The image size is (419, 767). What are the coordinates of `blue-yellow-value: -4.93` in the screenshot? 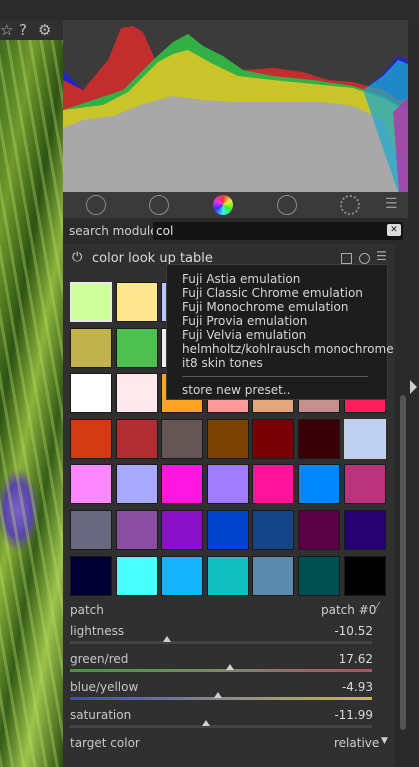 It's located at (357, 687).